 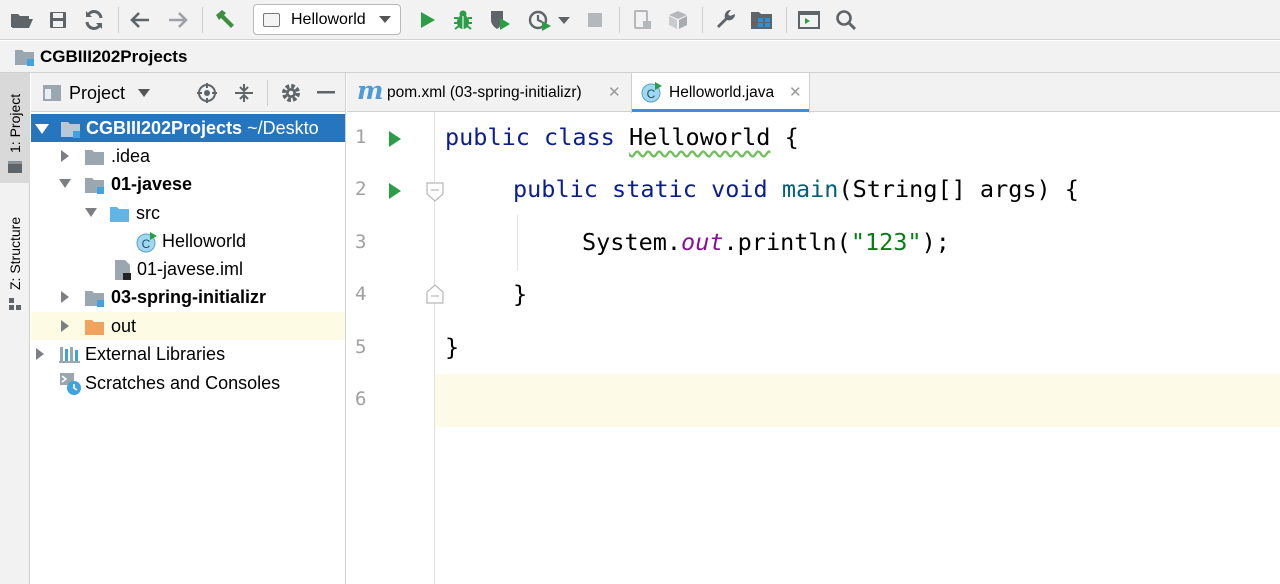 I want to click on tab-structure-label: Z: Structure, so click(x=15, y=253).